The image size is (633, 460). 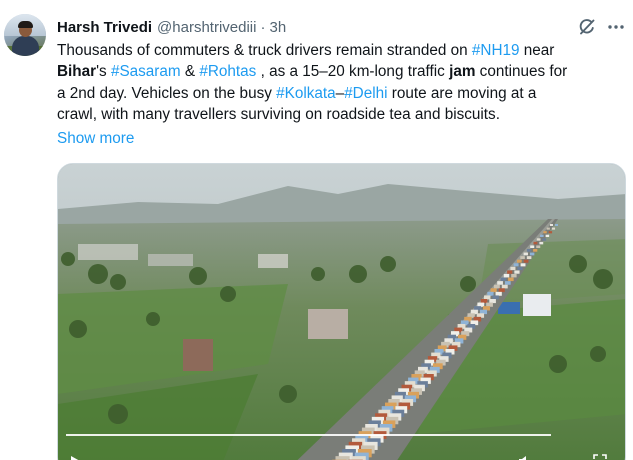 What do you see at coordinates (104, 27) in the screenshot?
I see `author-name: Harsh Trivedi` at bounding box center [104, 27].